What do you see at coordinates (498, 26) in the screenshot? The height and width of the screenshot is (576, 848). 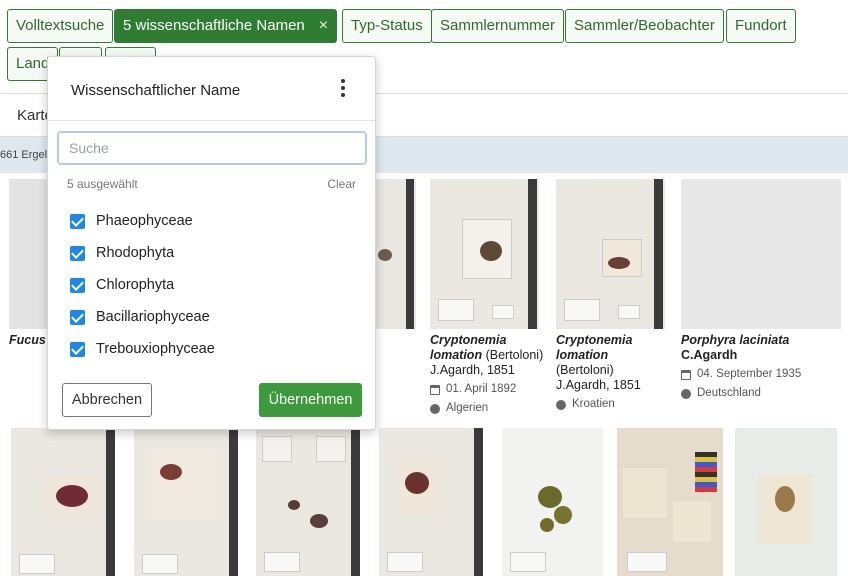 I see `filter-chip-collector-number: Sammlernummer` at bounding box center [498, 26].